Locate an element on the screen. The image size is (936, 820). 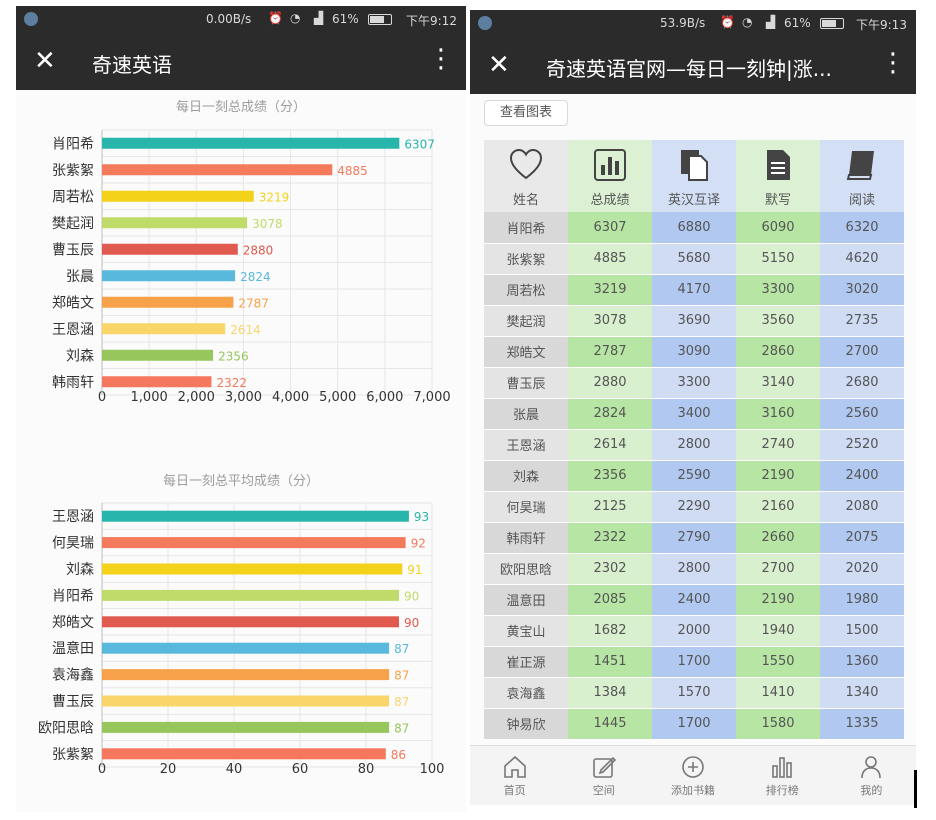
cell-total: 4885 is located at coordinates (610, 259).